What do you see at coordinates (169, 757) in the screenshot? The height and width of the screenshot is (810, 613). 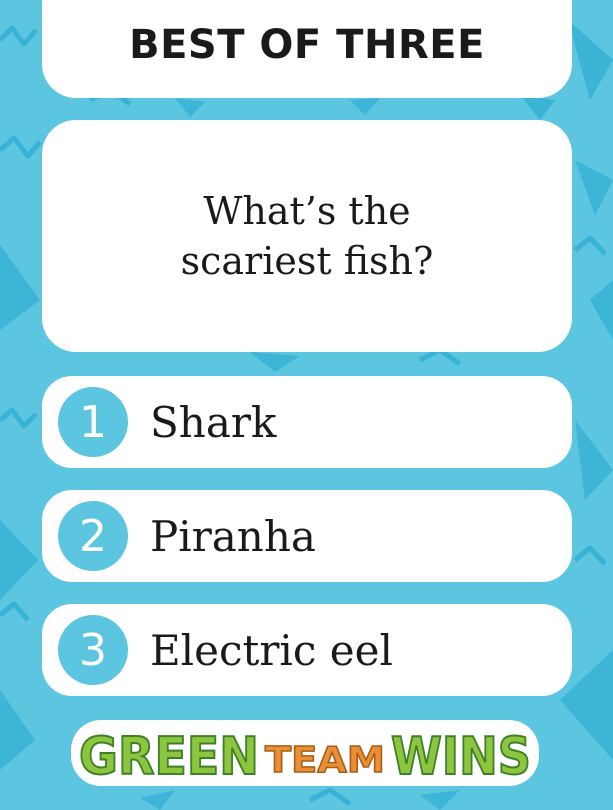 I see `logo-word-green: GREEN` at bounding box center [169, 757].